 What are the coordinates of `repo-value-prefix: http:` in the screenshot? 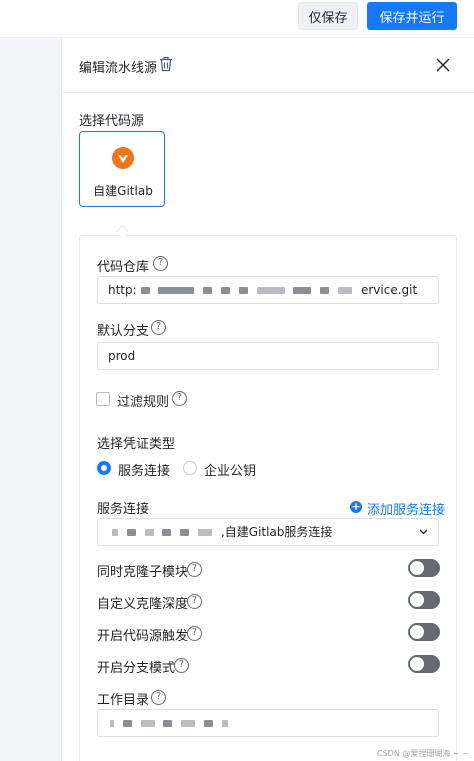 It's located at (122, 290).